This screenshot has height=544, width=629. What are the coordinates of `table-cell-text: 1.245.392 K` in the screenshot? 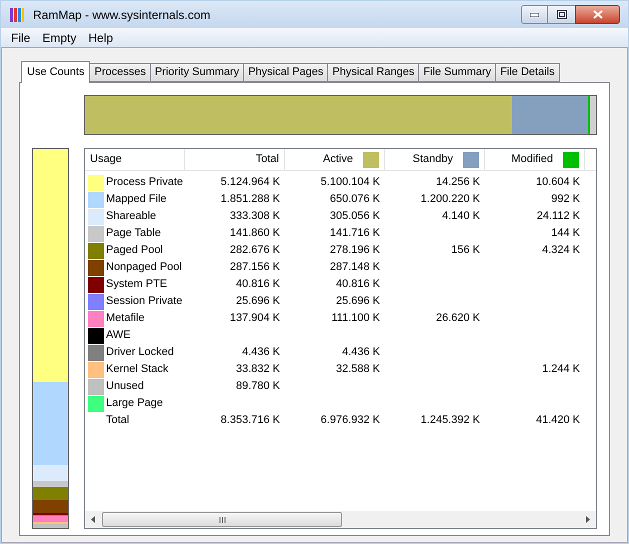 It's located at (450, 420).